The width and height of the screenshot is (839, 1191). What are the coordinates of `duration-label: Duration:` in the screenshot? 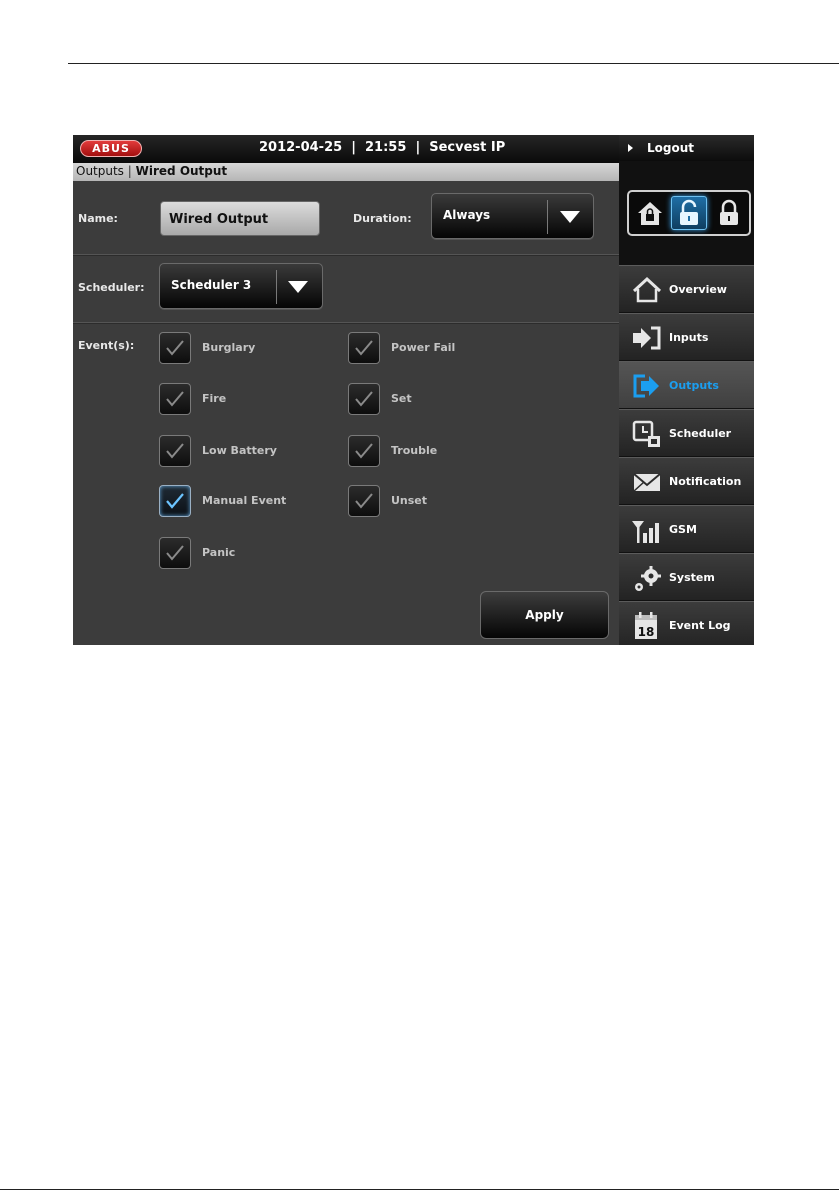 It's located at (382, 218).